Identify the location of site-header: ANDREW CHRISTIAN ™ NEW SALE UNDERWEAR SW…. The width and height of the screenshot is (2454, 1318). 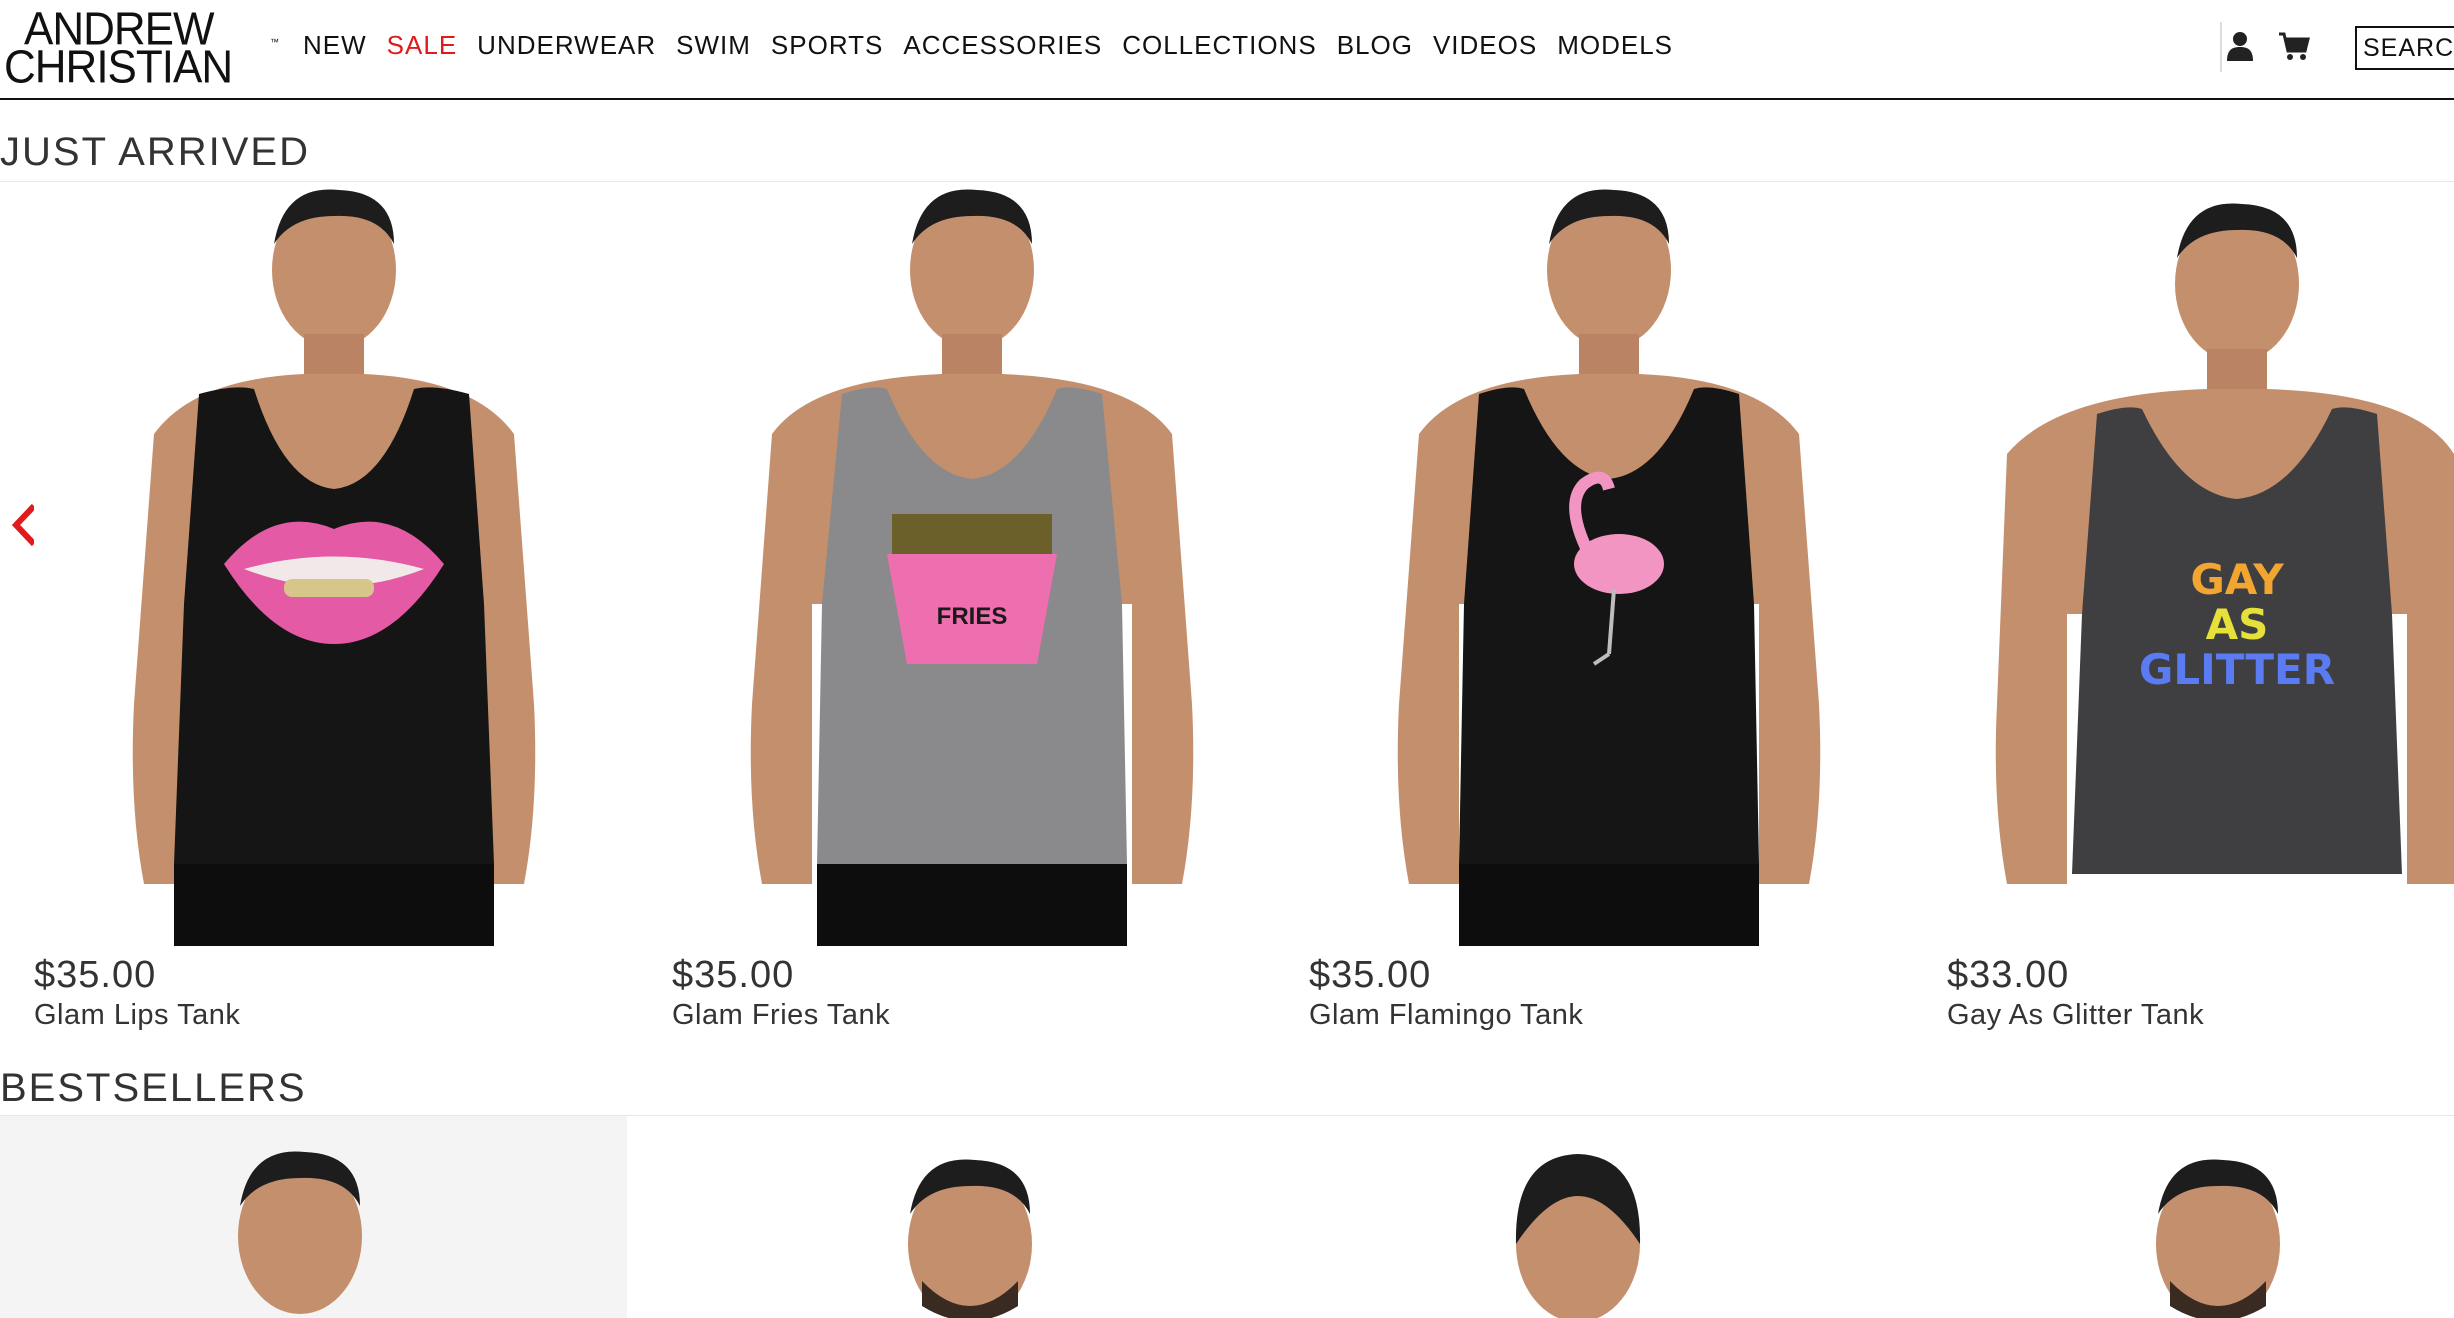
(1227, 50).